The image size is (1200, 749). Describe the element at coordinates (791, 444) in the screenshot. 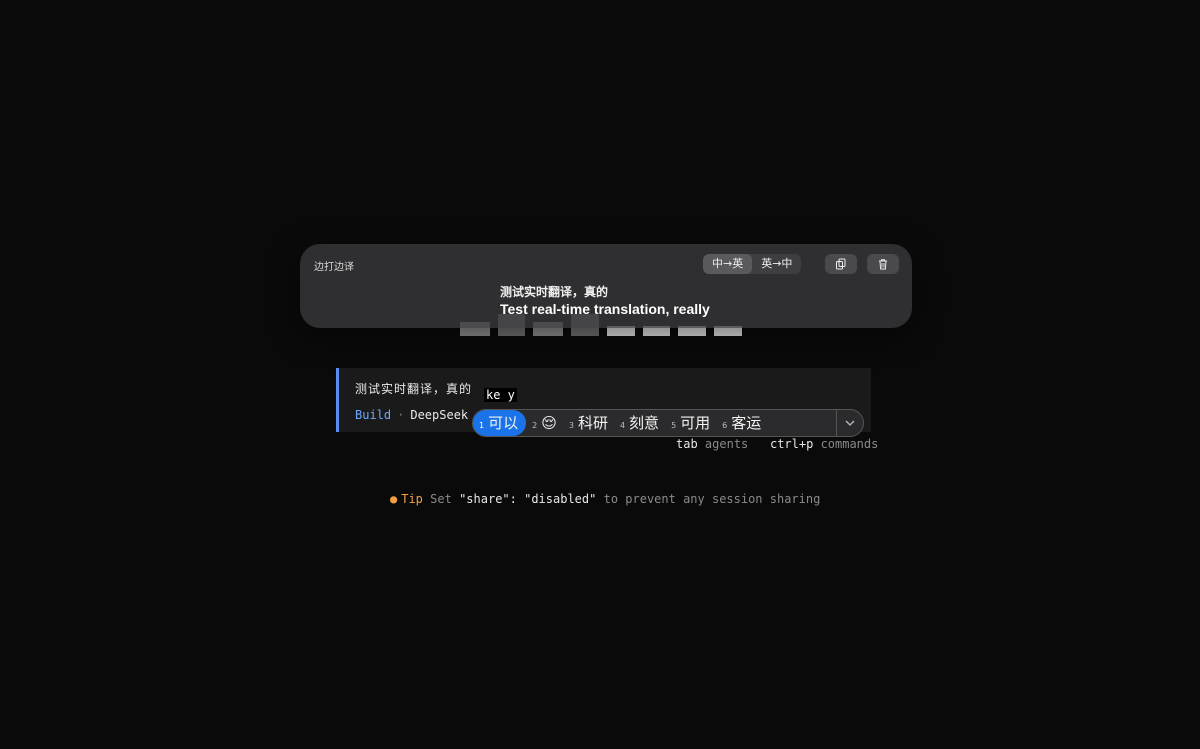

I see `commands-key: ctrl+p` at that location.